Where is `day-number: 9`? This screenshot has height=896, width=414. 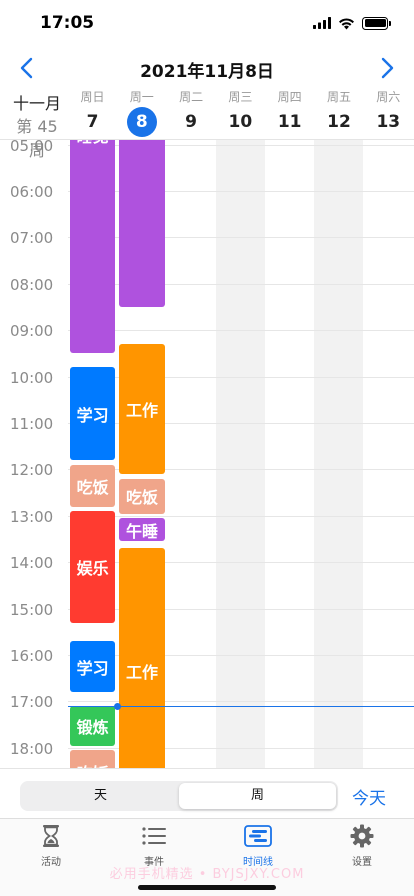
day-number: 9 is located at coordinates (191, 122).